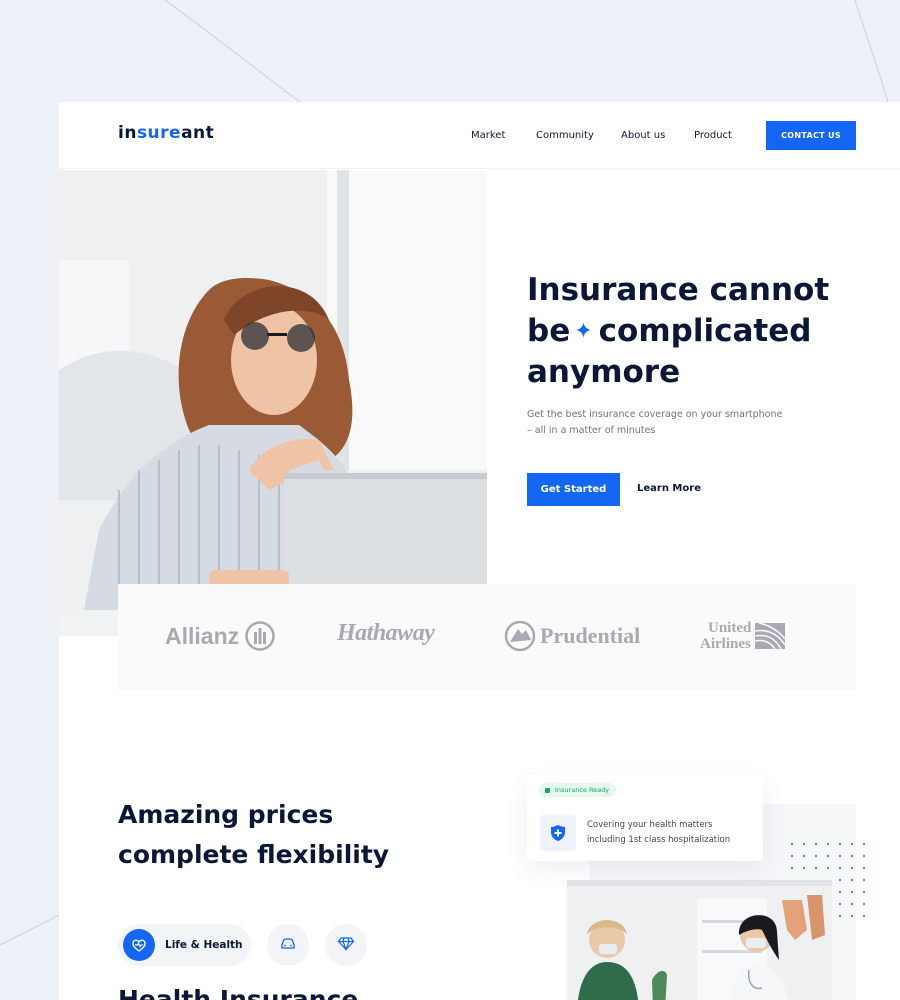 This screenshot has width=900, height=1000. I want to click on contact-us-button: CONTACT US, so click(811, 135).